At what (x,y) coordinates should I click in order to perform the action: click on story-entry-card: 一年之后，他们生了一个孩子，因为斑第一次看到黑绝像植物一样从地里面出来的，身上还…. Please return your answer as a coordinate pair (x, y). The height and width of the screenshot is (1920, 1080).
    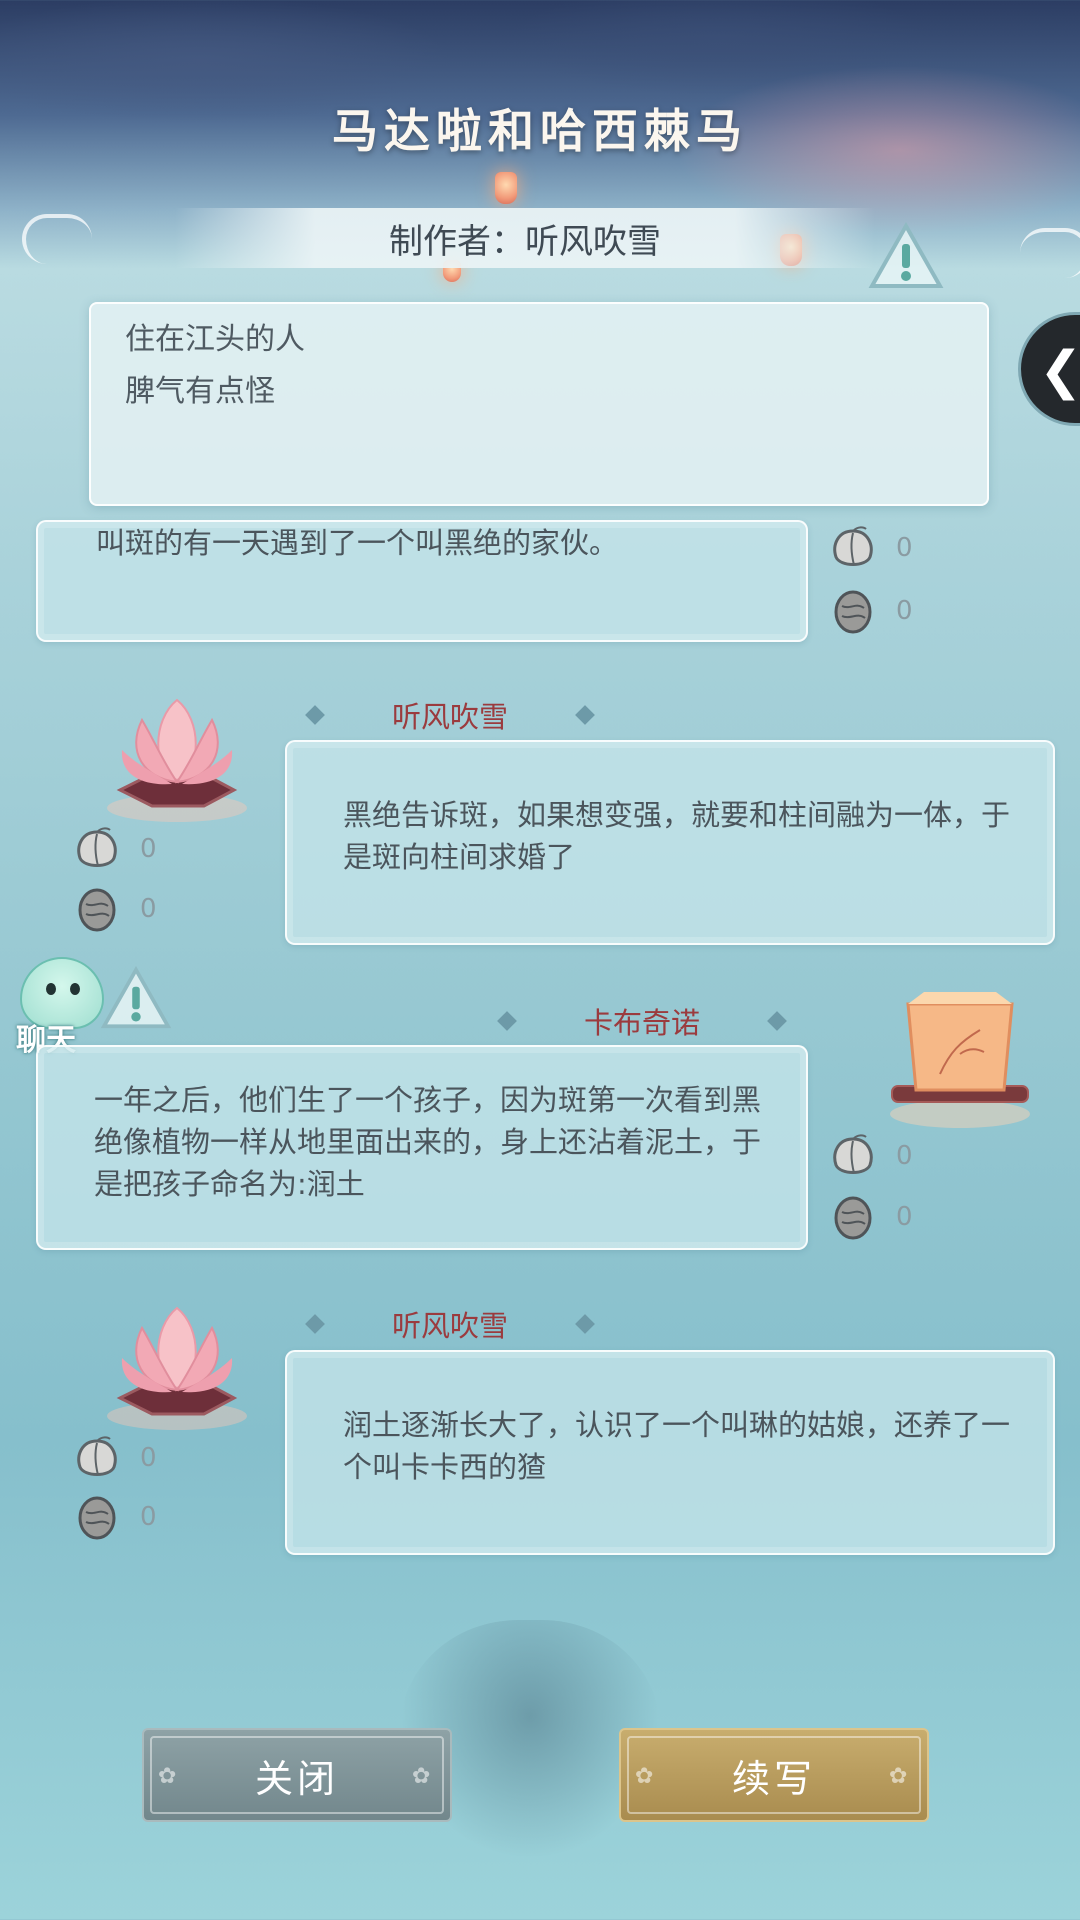
    Looking at the image, I should click on (422, 1147).